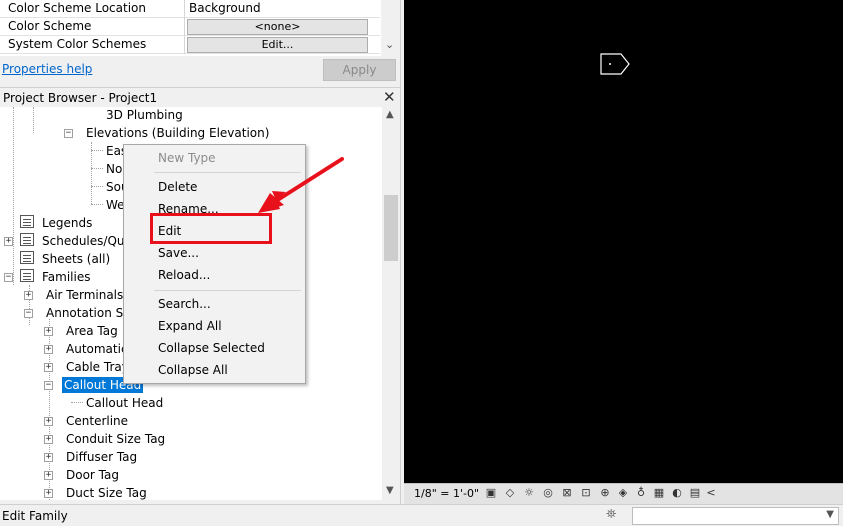 This screenshot has height=526, width=843. Describe the element at coordinates (510, 493) in the screenshot. I see `visual-style-icon: ◇` at that location.